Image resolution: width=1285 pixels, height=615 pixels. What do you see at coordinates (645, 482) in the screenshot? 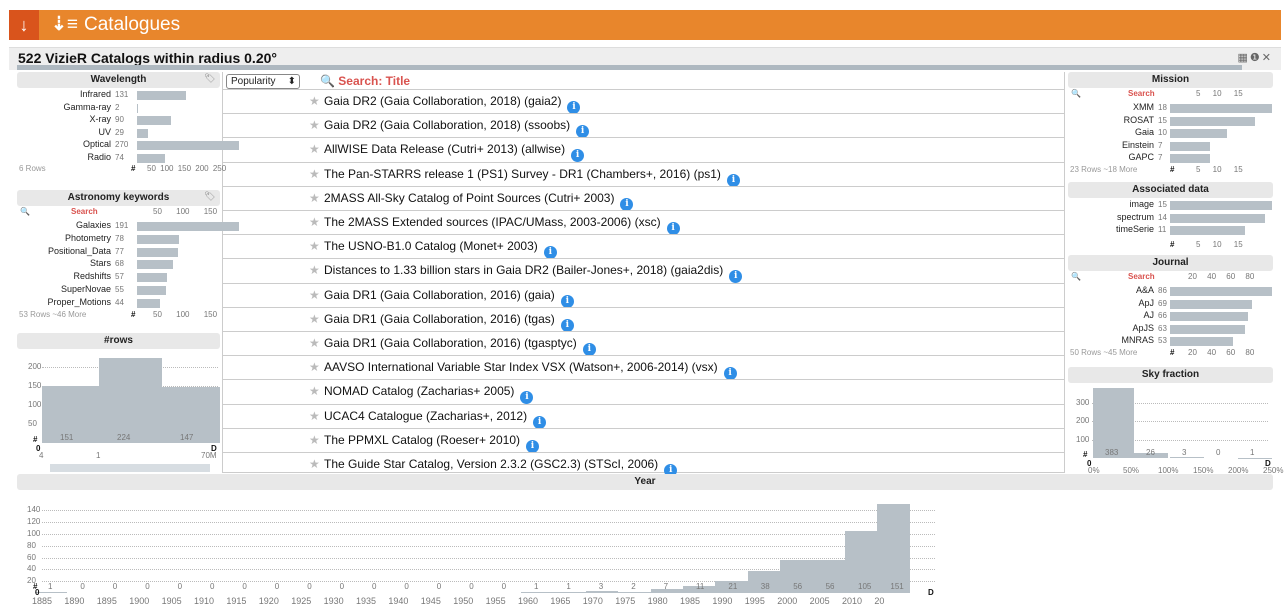
I see `year-header: Year` at bounding box center [645, 482].